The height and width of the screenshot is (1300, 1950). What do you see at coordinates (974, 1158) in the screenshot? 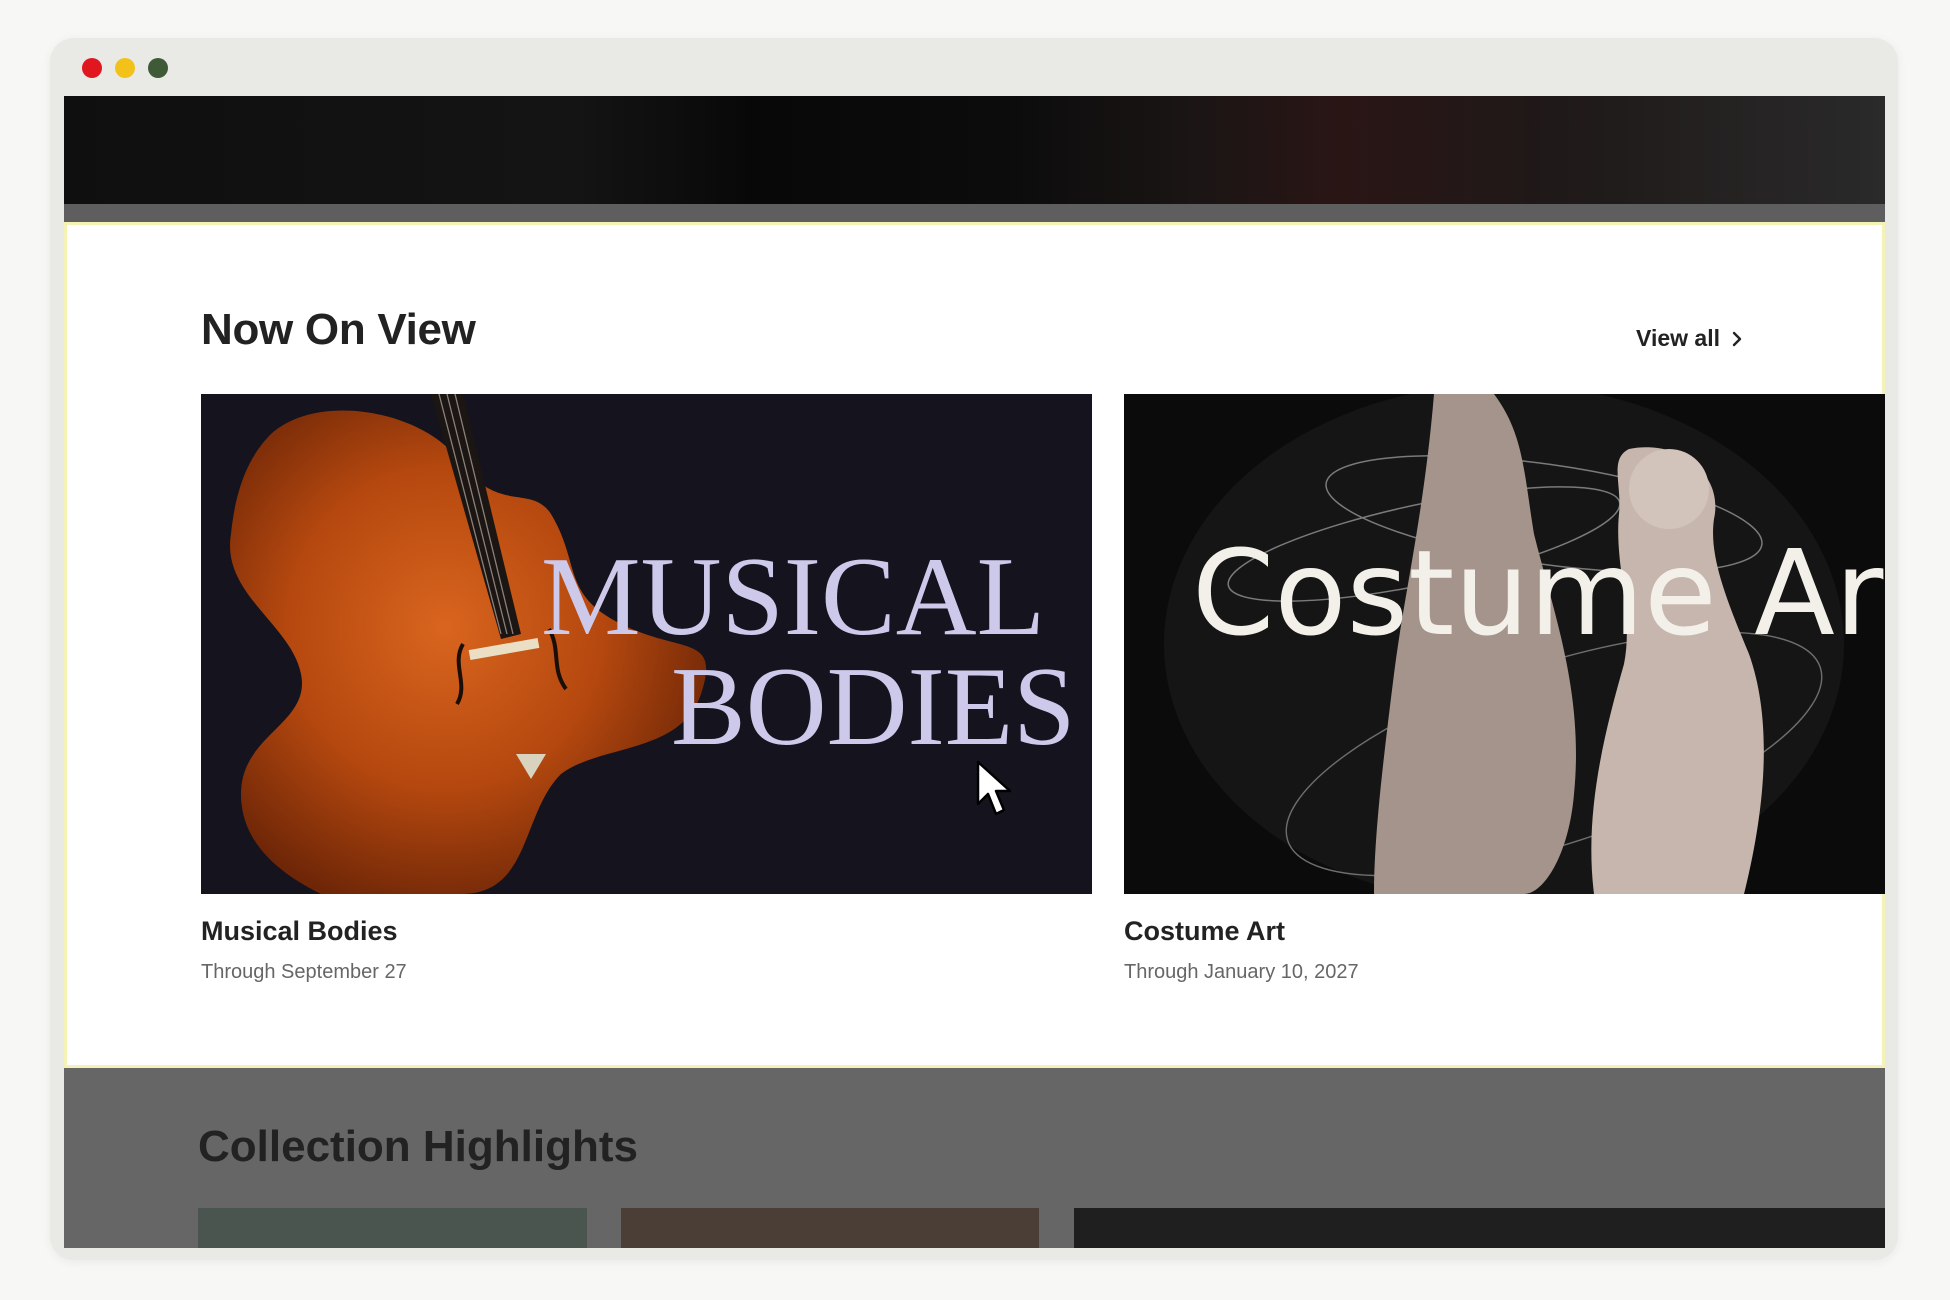
I see `collection-highlights-section: Collection Highlights` at bounding box center [974, 1158].